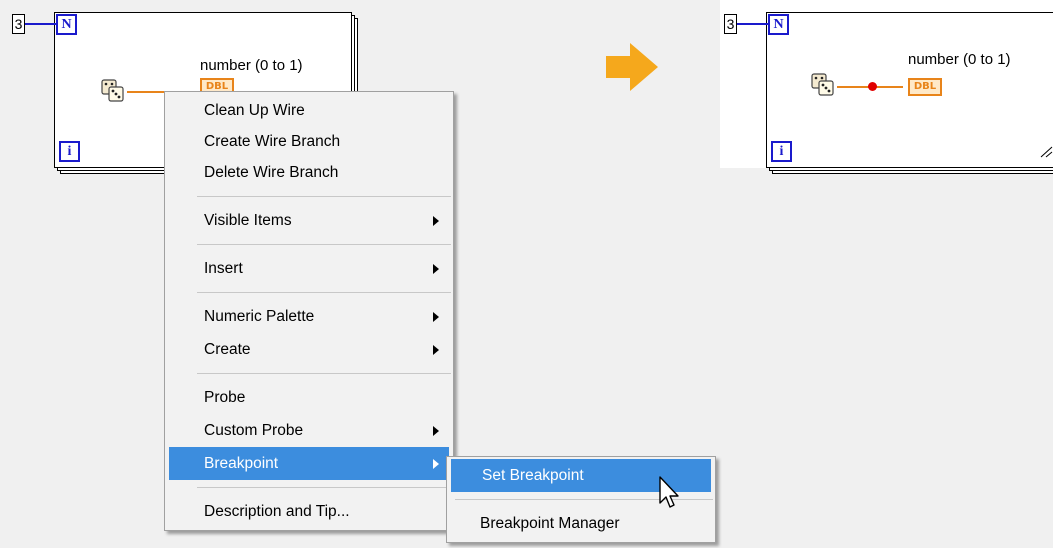 The height and width of the screenshot is (548, 1053). Describe the element at coordinates (669, 492) in the screenshot. I see `mouse-pointer-icon` at that location.